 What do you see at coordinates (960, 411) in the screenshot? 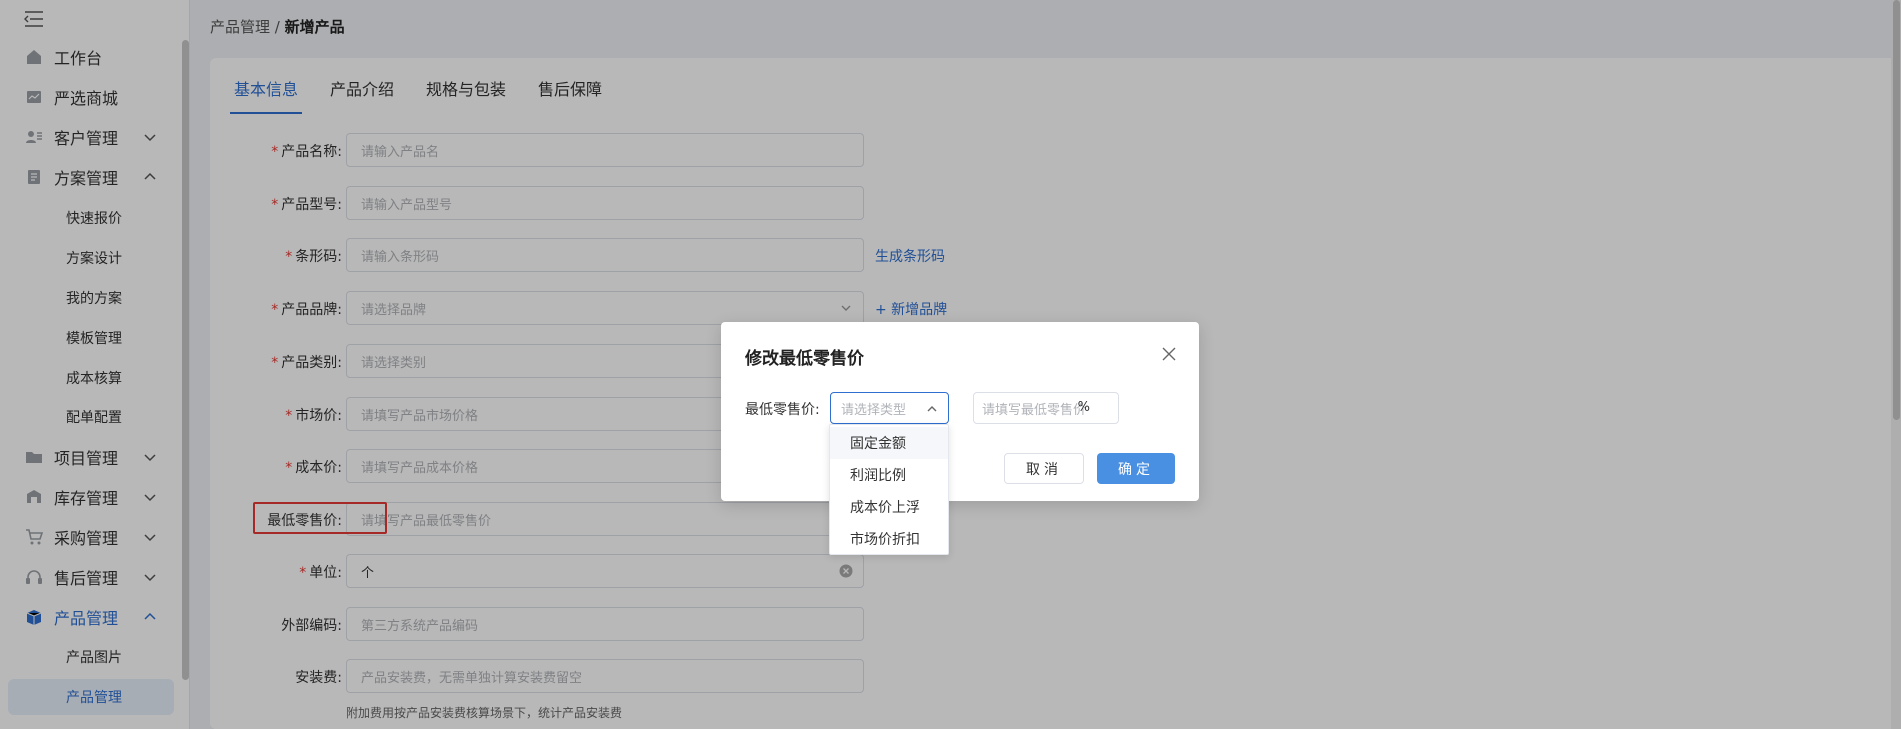
I see `min-retail-price-dialog: 修改最低零售价 最低零售价: 请选择类型 请填写最低零售价 % 取消 确定` at bounding box center [960, 411].